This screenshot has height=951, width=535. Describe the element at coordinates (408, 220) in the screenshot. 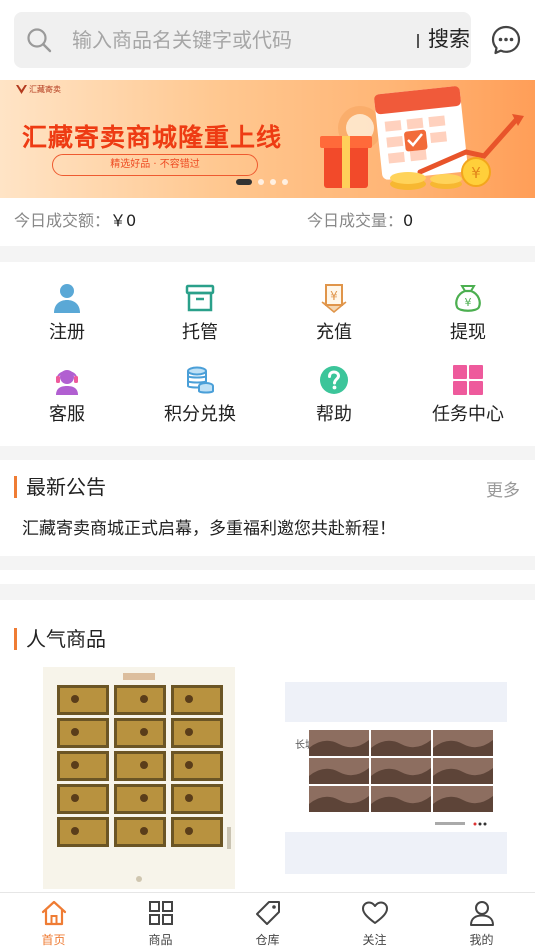

I see `volume-value: 0` at that location.